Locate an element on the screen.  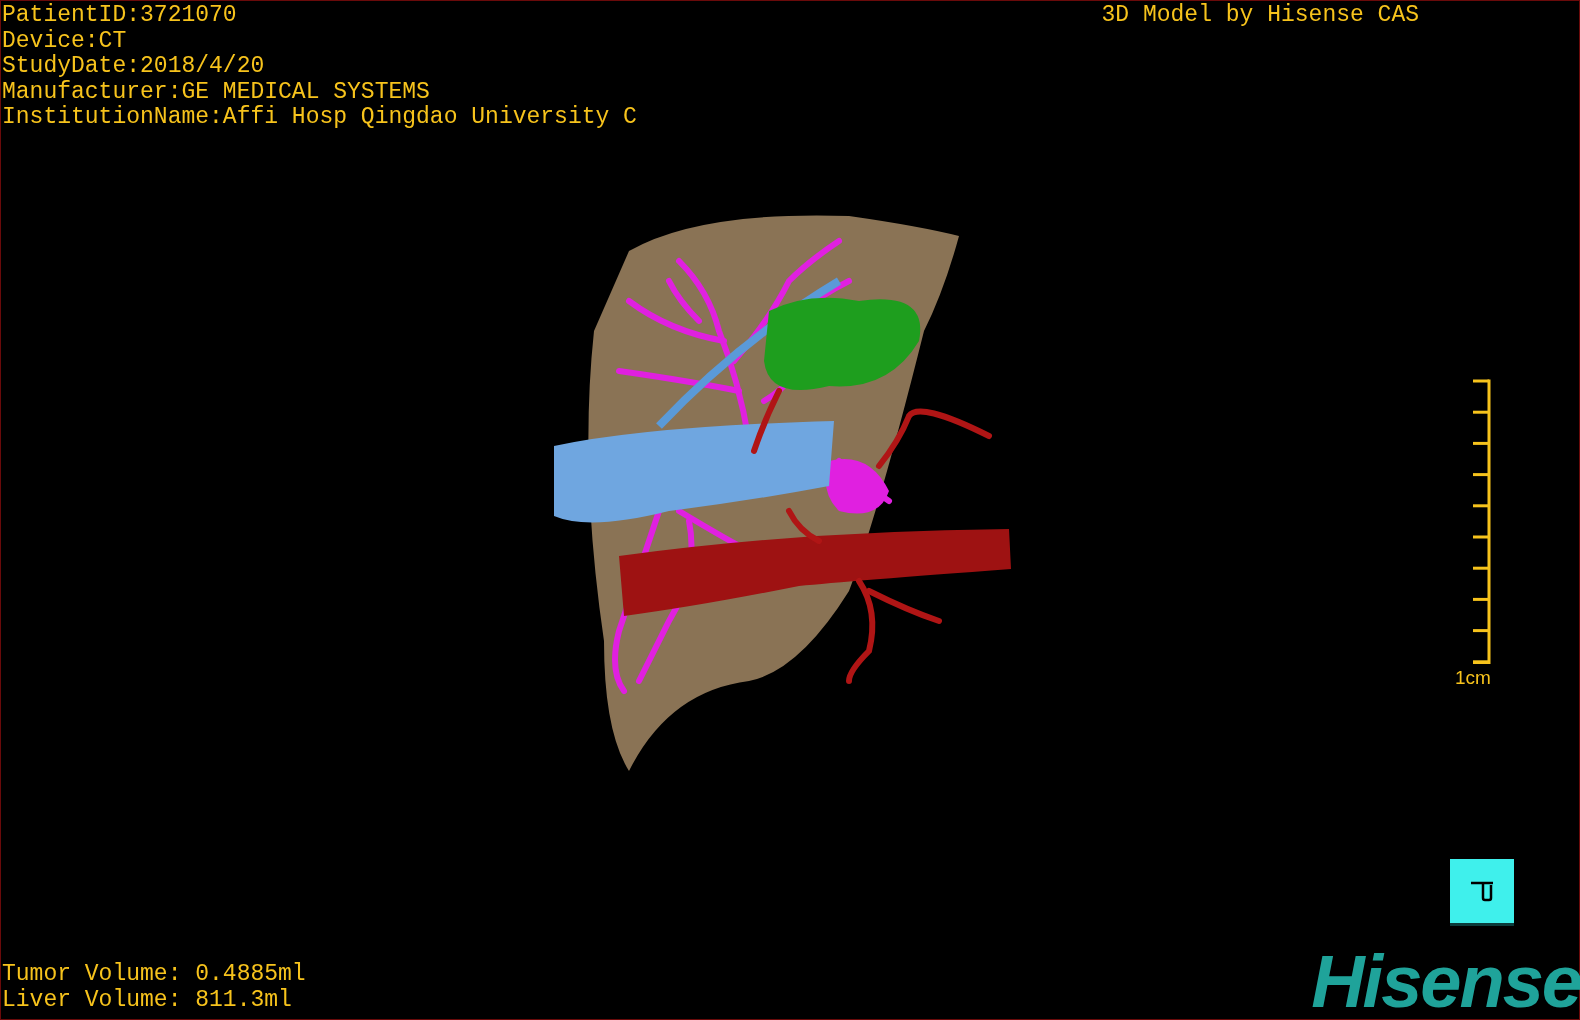
info-text: PatientID:3721070 is located at coordinates (120, 16).